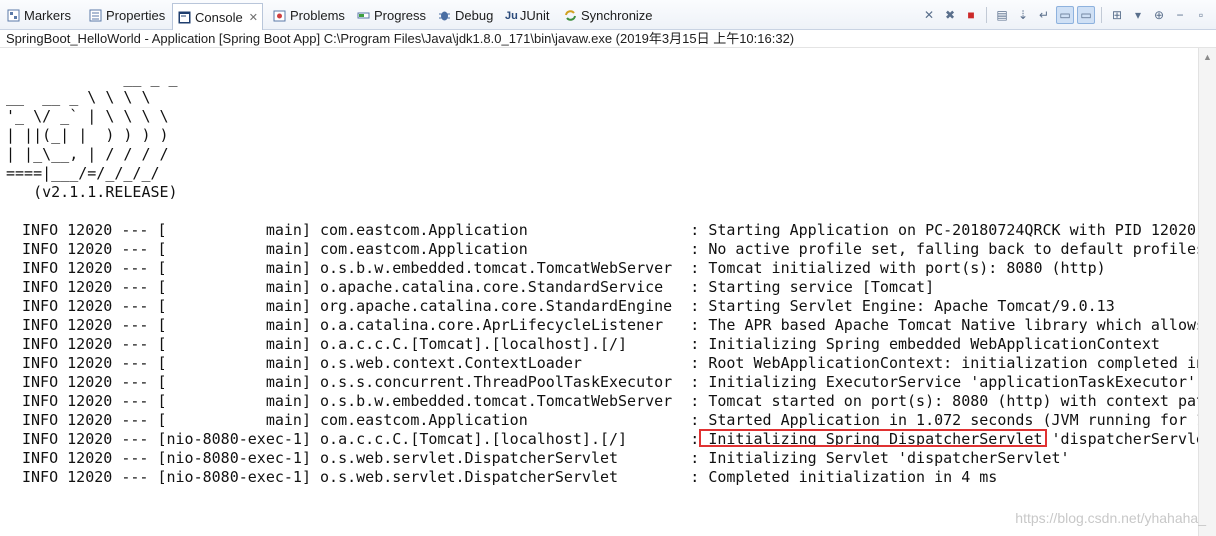 The height and width of the screenshot is (536, 1216). I want to click on tab-synchronize-label: Synchronize, so click(617, 15).